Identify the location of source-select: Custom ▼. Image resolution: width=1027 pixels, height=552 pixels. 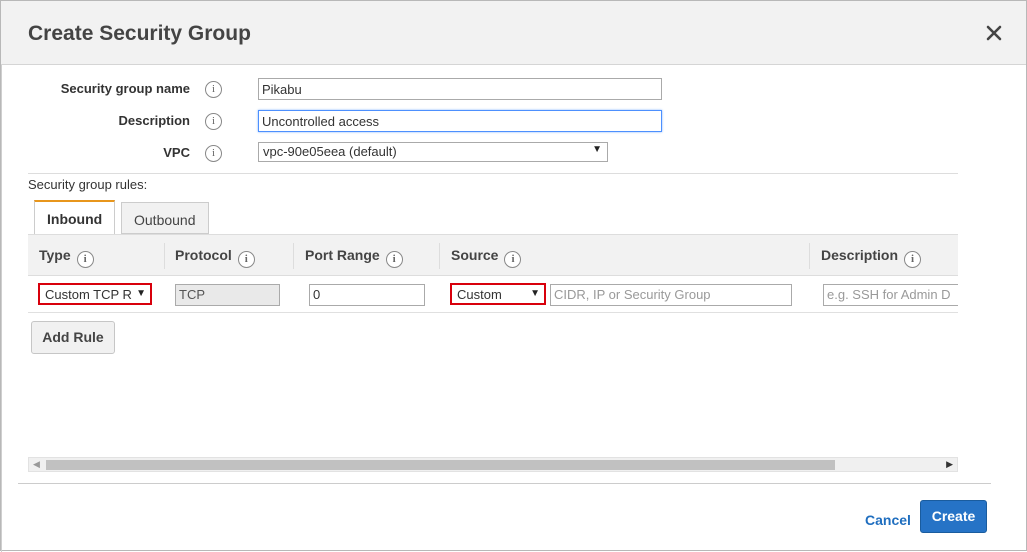
(498, 294).